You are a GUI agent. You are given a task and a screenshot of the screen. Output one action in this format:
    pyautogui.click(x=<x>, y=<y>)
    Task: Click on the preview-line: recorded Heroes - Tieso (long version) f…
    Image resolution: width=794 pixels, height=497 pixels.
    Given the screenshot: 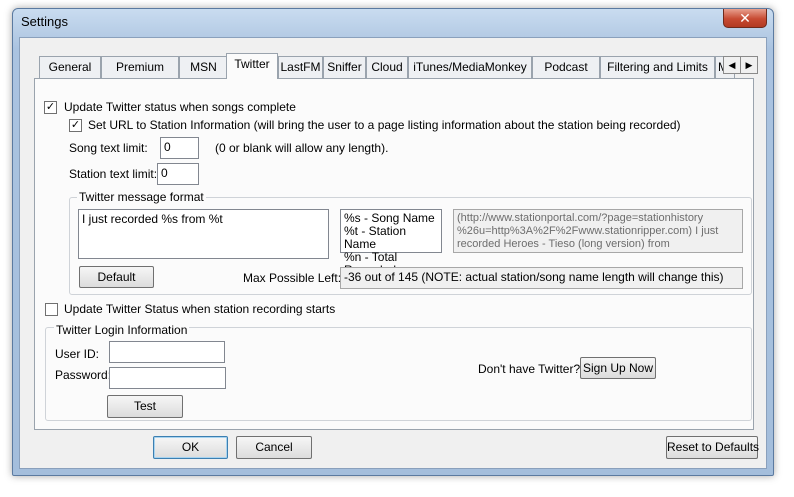 What is the action you would take?
    pyautogui.click(x=563, y=245)
    